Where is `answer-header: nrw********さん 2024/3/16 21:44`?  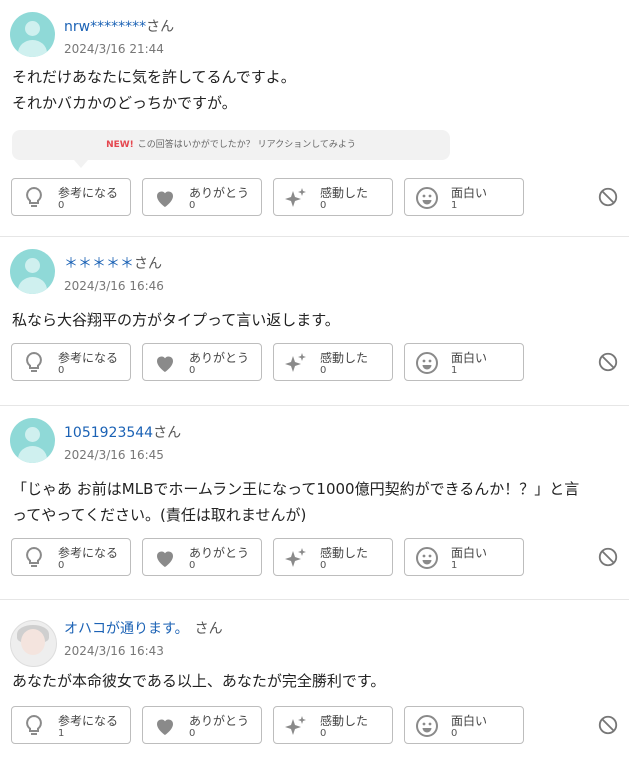
answer-header: nrw********さん 2024/3/16 21:44 is located at coordinates (314, 29).